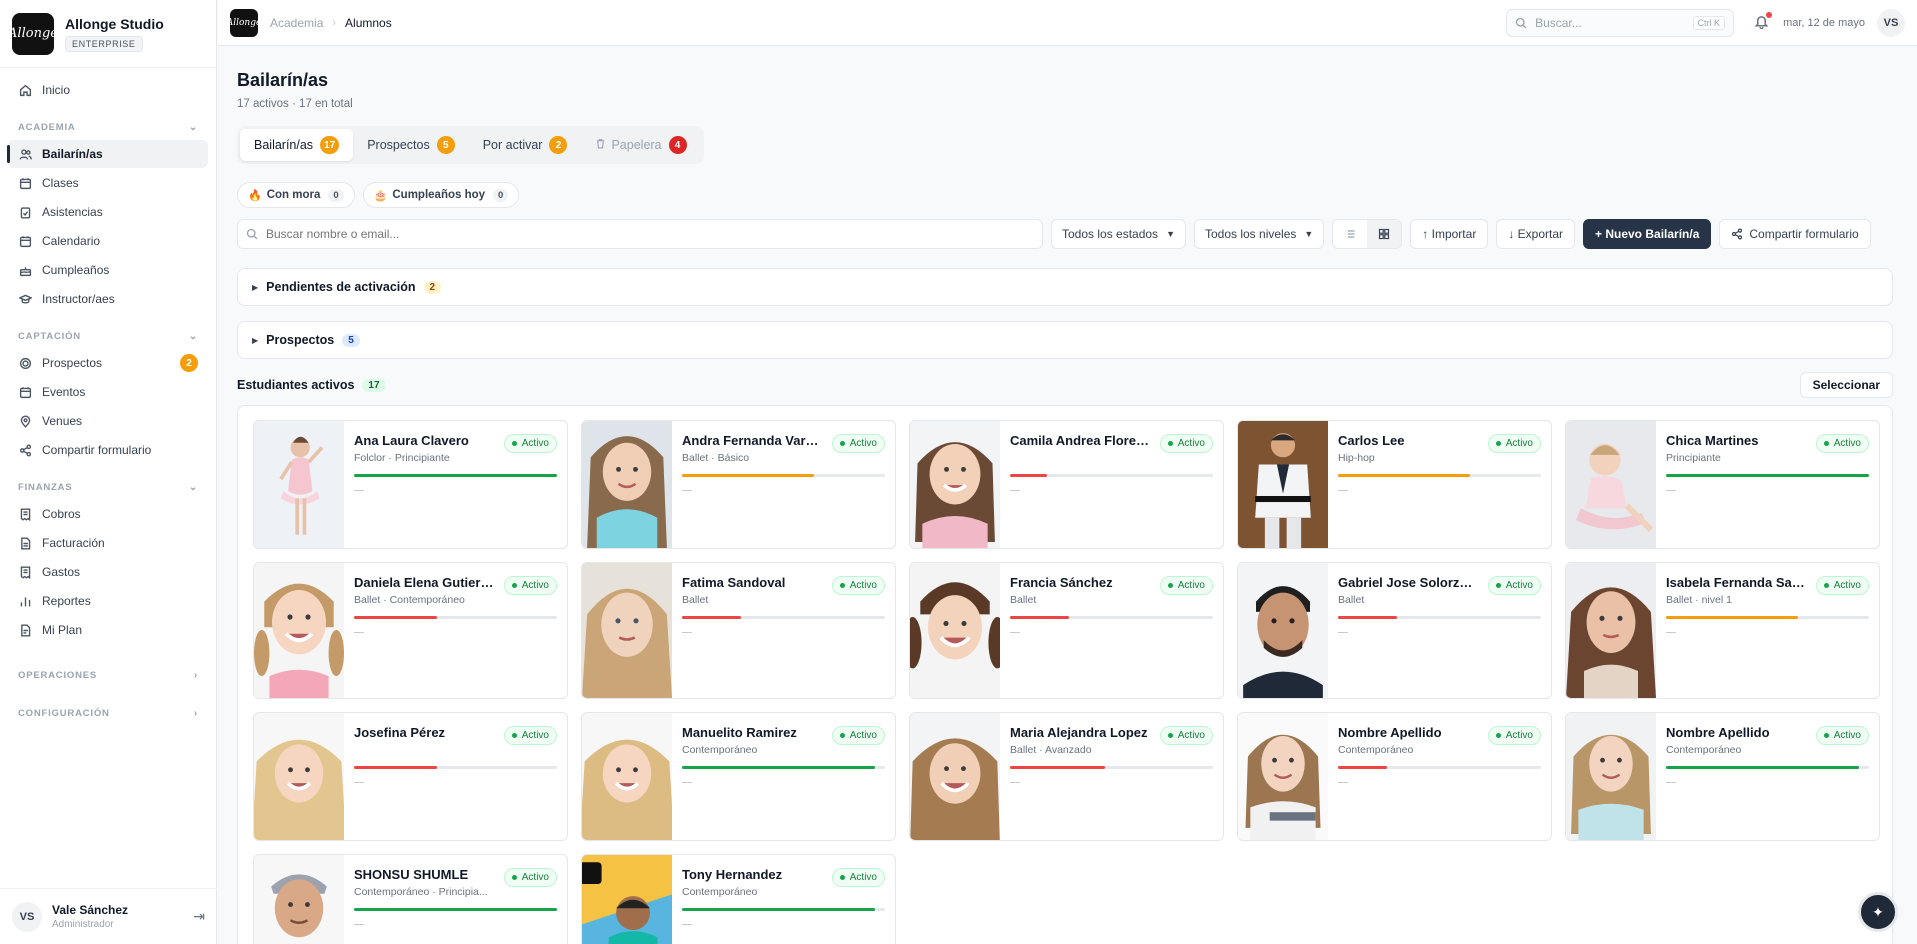  Describe the element at coordinates (525, 145) in the screenshot. I see `tab-por-activar: Por activar 2` at that location.